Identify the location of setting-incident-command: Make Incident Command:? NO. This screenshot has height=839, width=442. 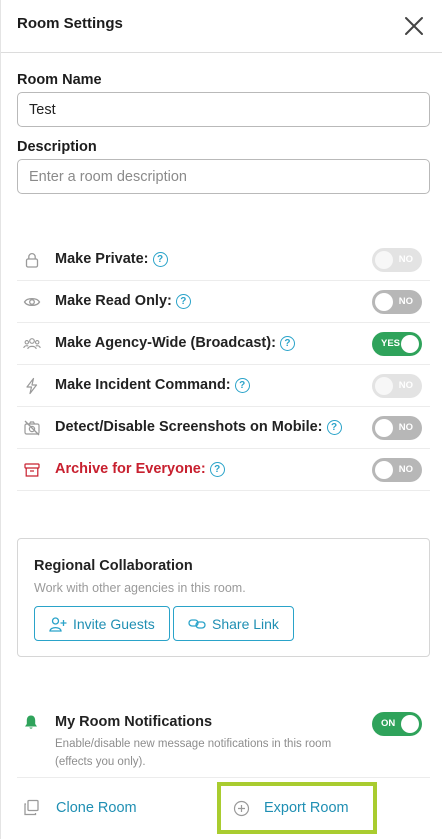
(223, 386).